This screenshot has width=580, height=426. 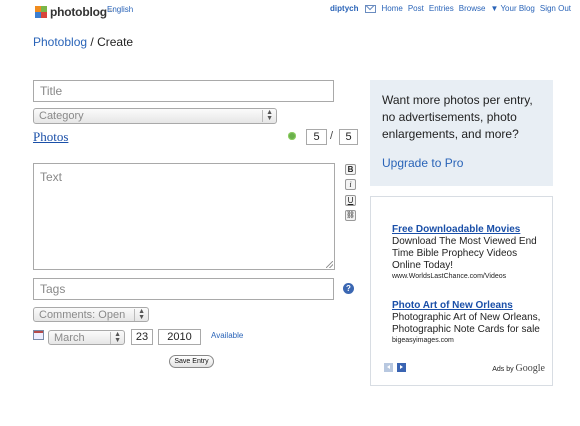 I want to click on logo-text: photoblog, so click(x=78, y=12).